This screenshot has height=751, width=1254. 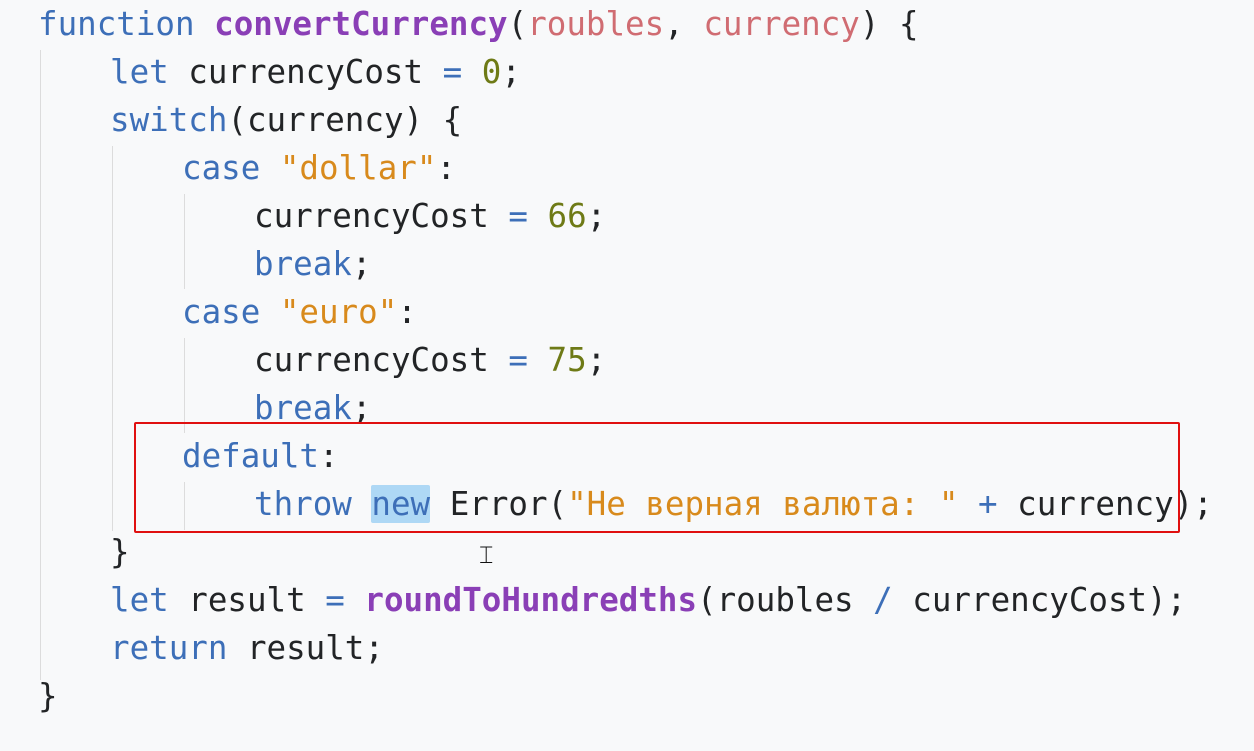 What do you see at coordinates (305, 648) in the screenshot?
I see `code-token: result;` at bounding box center [305, 648].